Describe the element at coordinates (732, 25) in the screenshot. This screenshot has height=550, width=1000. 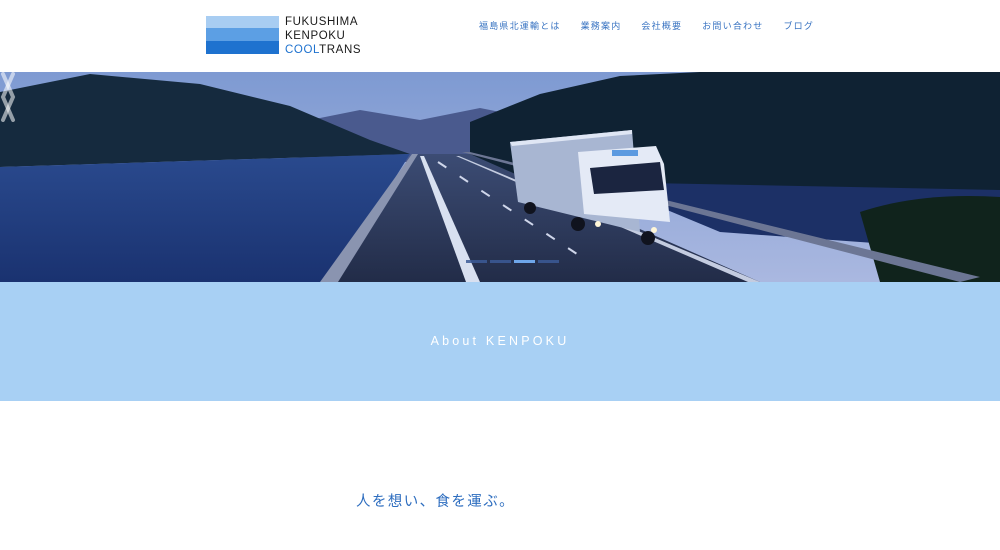
I see `nav-item-contact: お問い合わせ` at that location.